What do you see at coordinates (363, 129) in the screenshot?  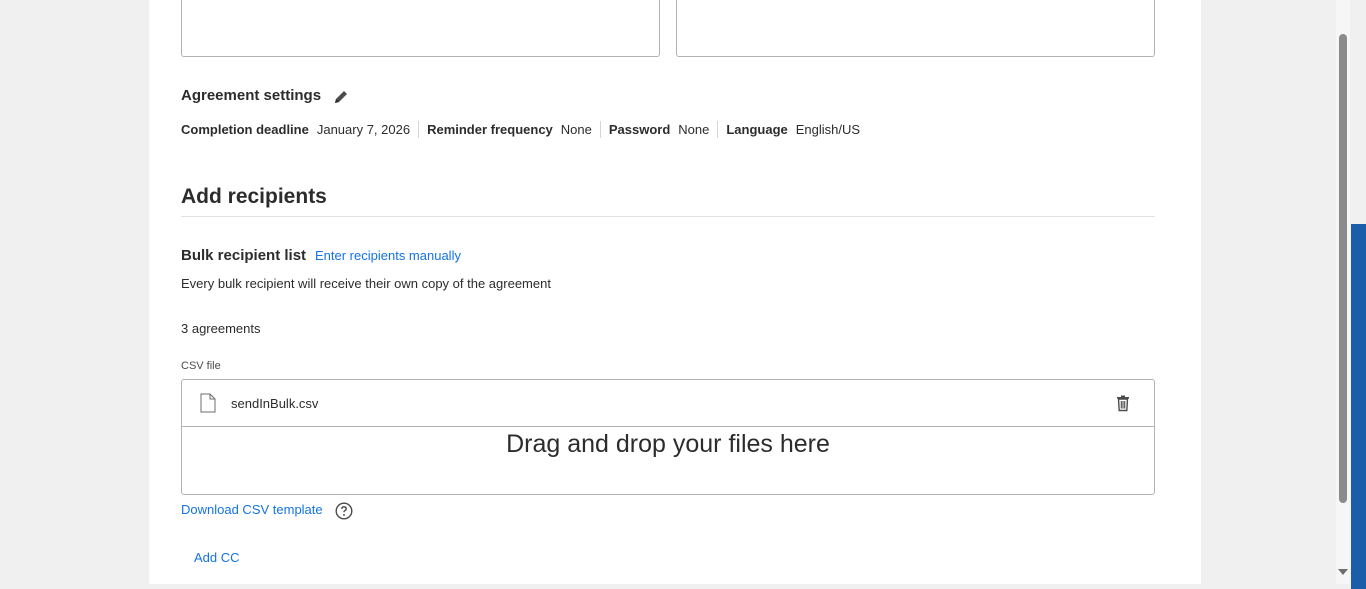 I see `setting-value: January 7, 2026` at bounding box center [363, 129].